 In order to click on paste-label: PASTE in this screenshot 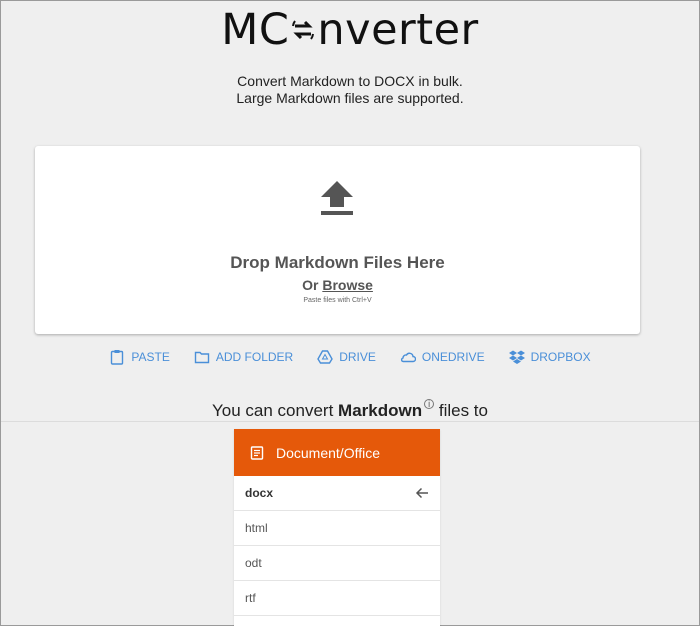, I will do `click(150, 357)`.